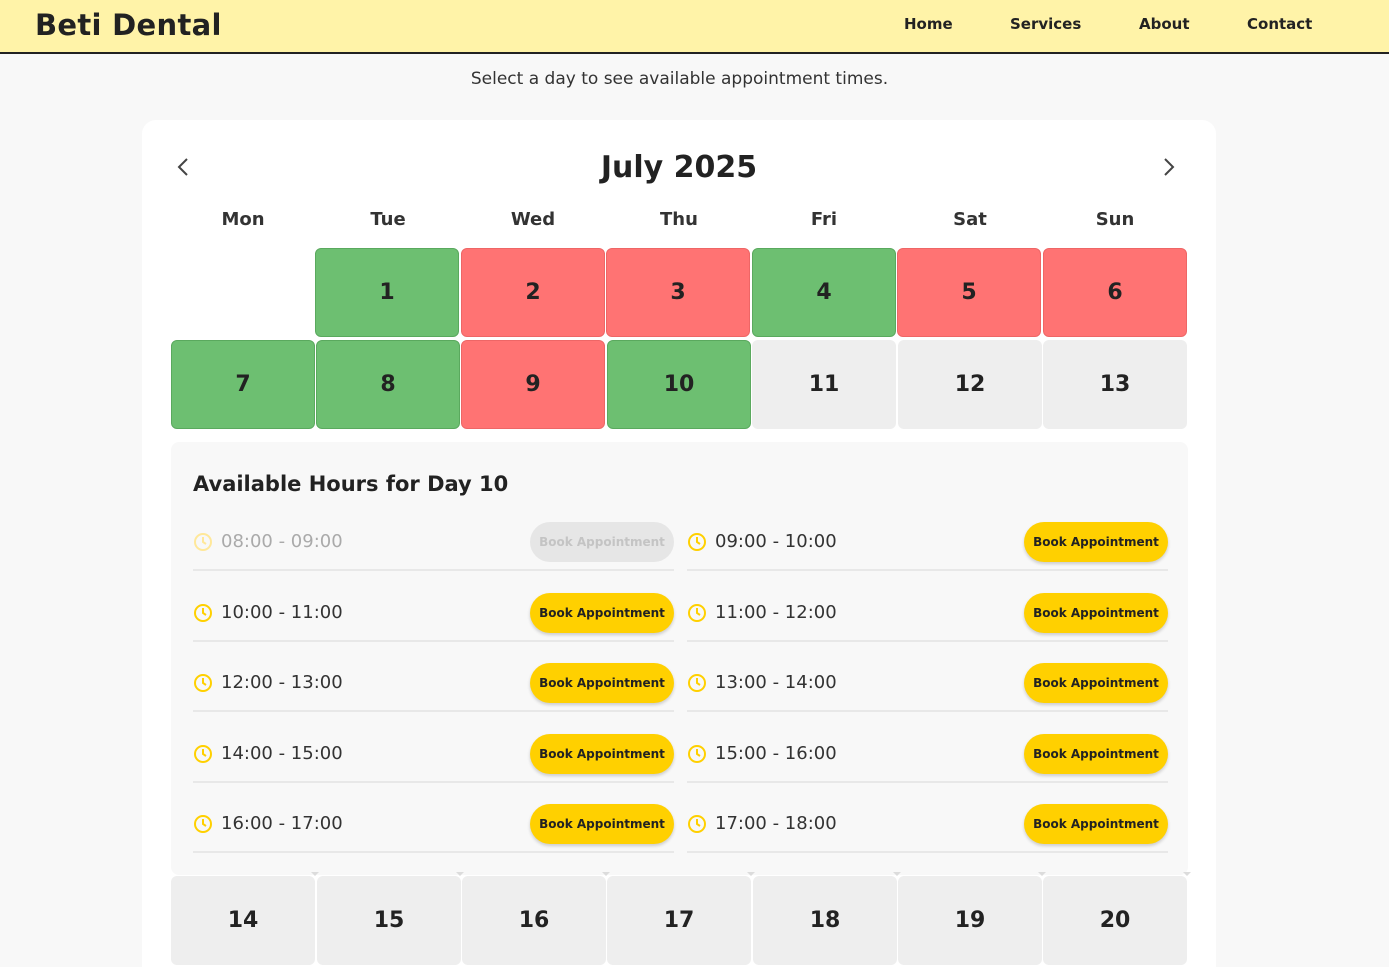  What do you see at coordinates (1115, 920) in the screenshot?
I see `day-cell-20: 20` at bounding box center [1115, 920].